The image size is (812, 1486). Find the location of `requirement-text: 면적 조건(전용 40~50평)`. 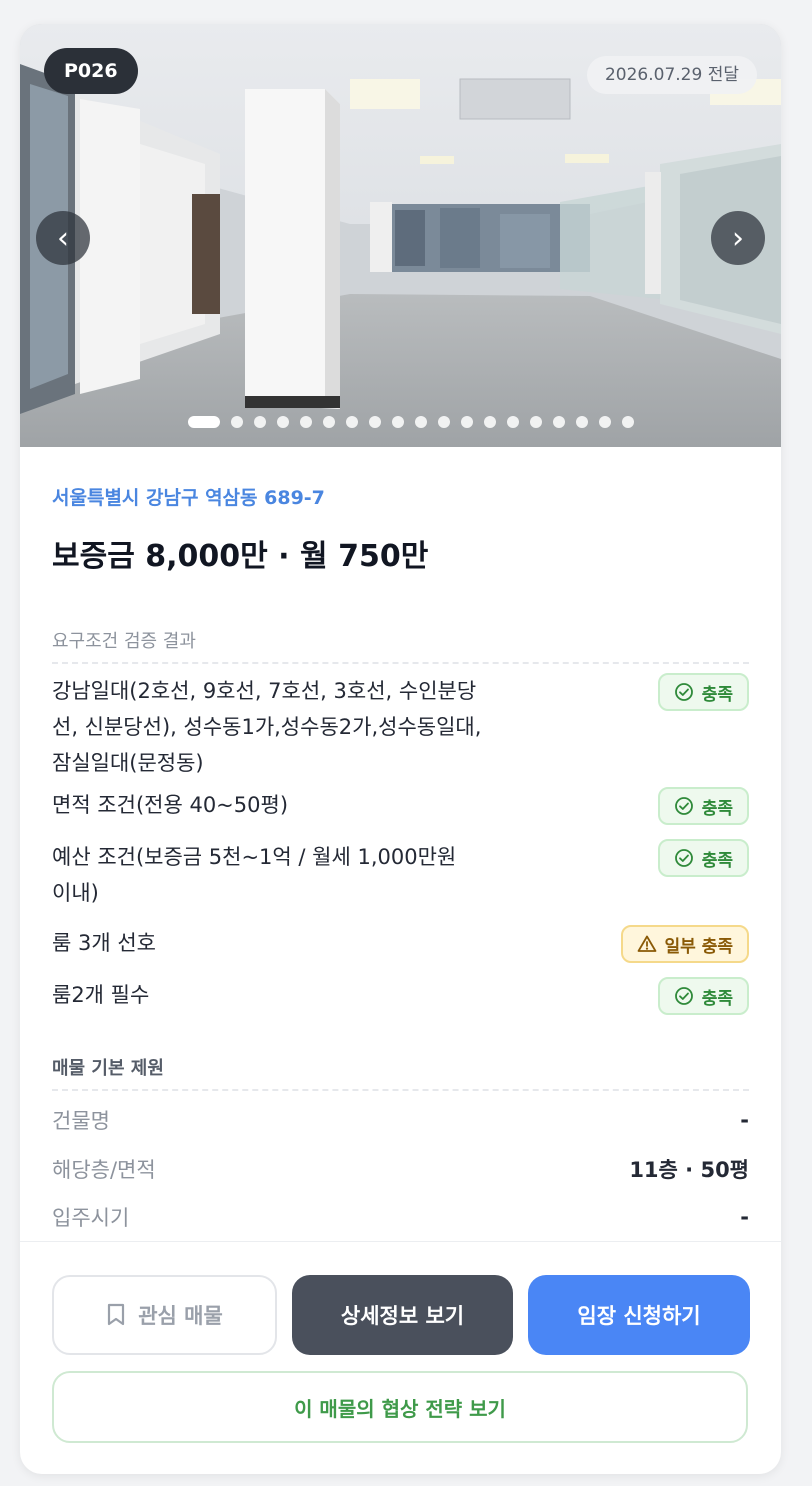

requirement-text: 면적 조건(전용 40~50평) is located at coordinates (170, 805).